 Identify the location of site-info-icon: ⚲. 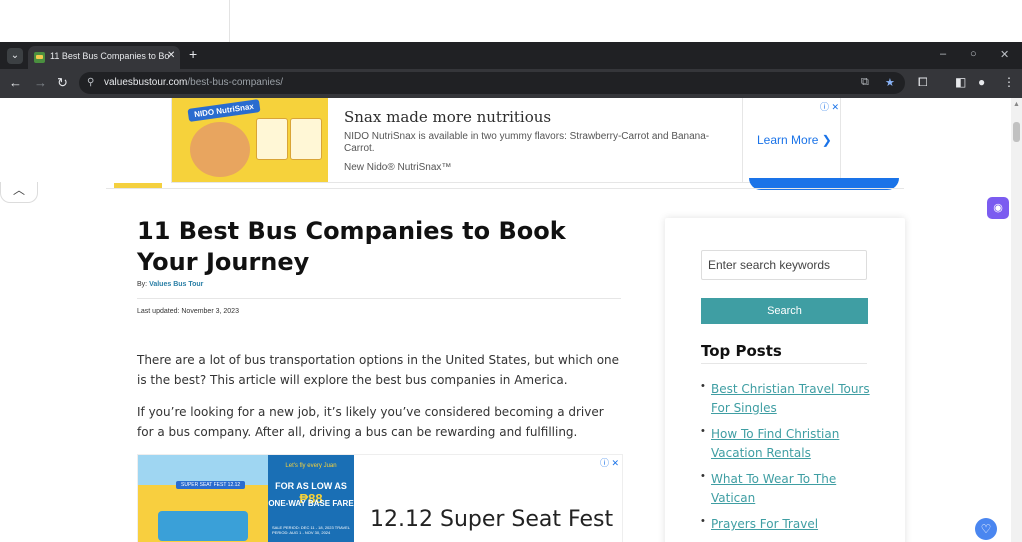
(90, 82).